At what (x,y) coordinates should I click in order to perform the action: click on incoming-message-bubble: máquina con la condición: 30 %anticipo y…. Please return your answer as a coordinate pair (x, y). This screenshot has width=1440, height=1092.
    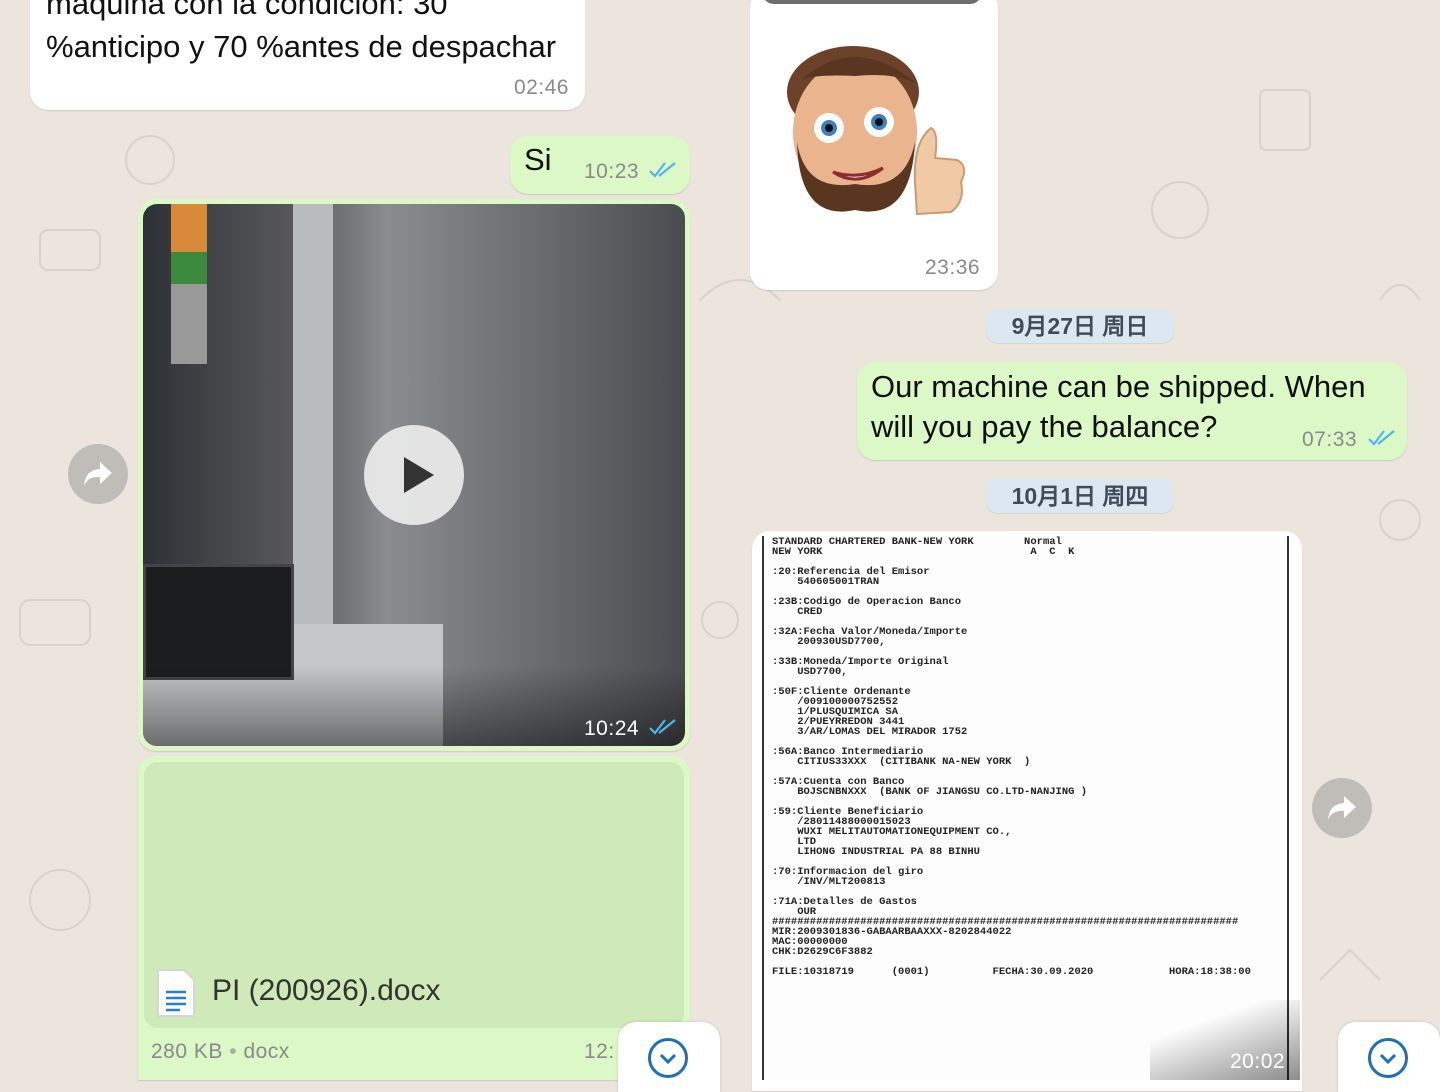
    Looking at the image, I should click on (307, 55).